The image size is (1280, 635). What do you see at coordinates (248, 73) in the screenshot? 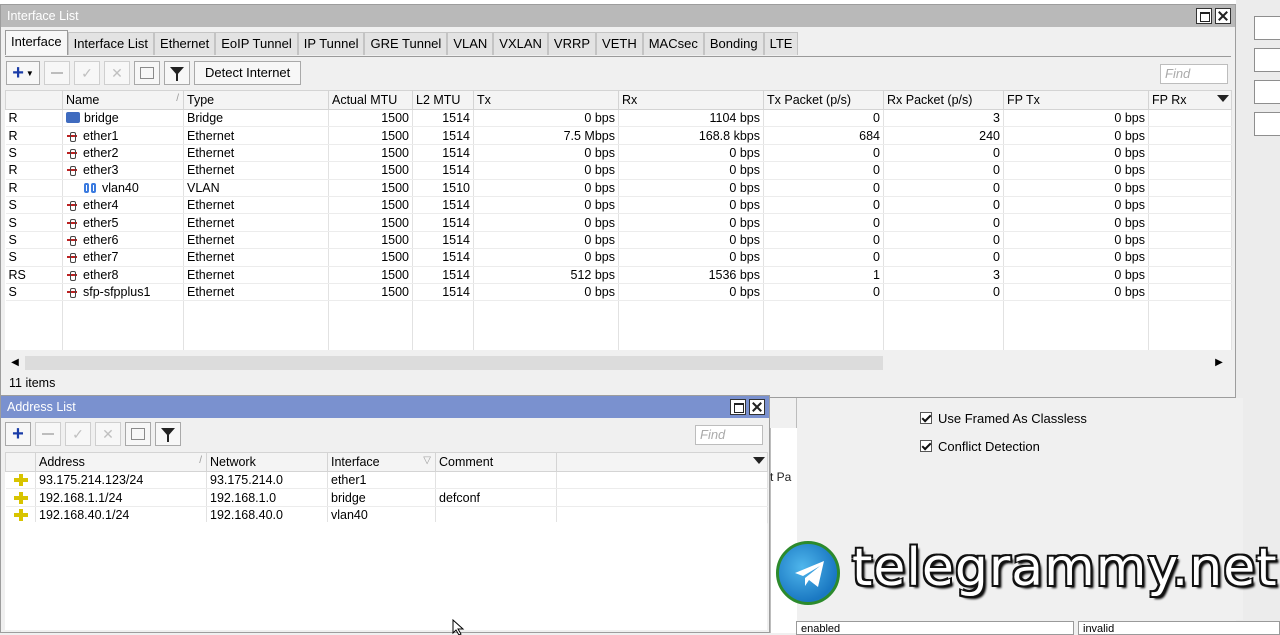
I see `detect-internet-button: Detect Internet` at bounding box center [248, 73].